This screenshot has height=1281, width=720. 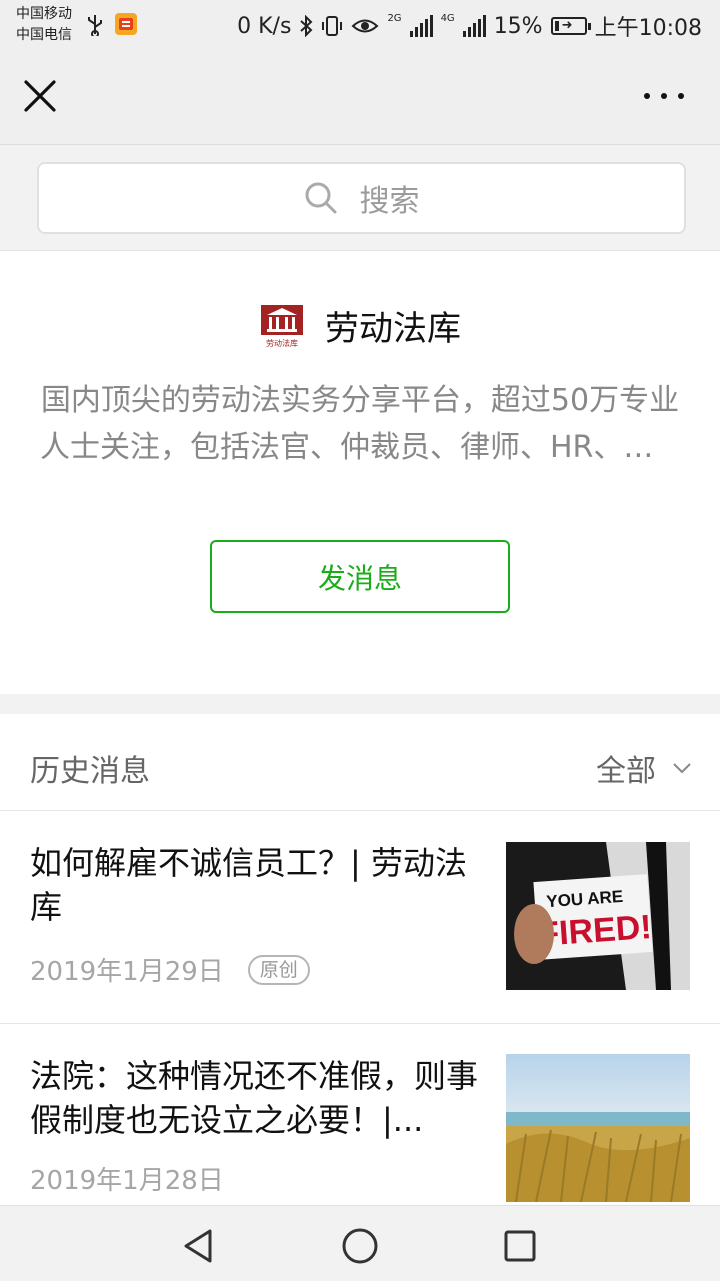 What do you see at coordinates (282, 326) in the screenshot?
I see `account-logo: 劳动法库` at bounding box center [282, 326].